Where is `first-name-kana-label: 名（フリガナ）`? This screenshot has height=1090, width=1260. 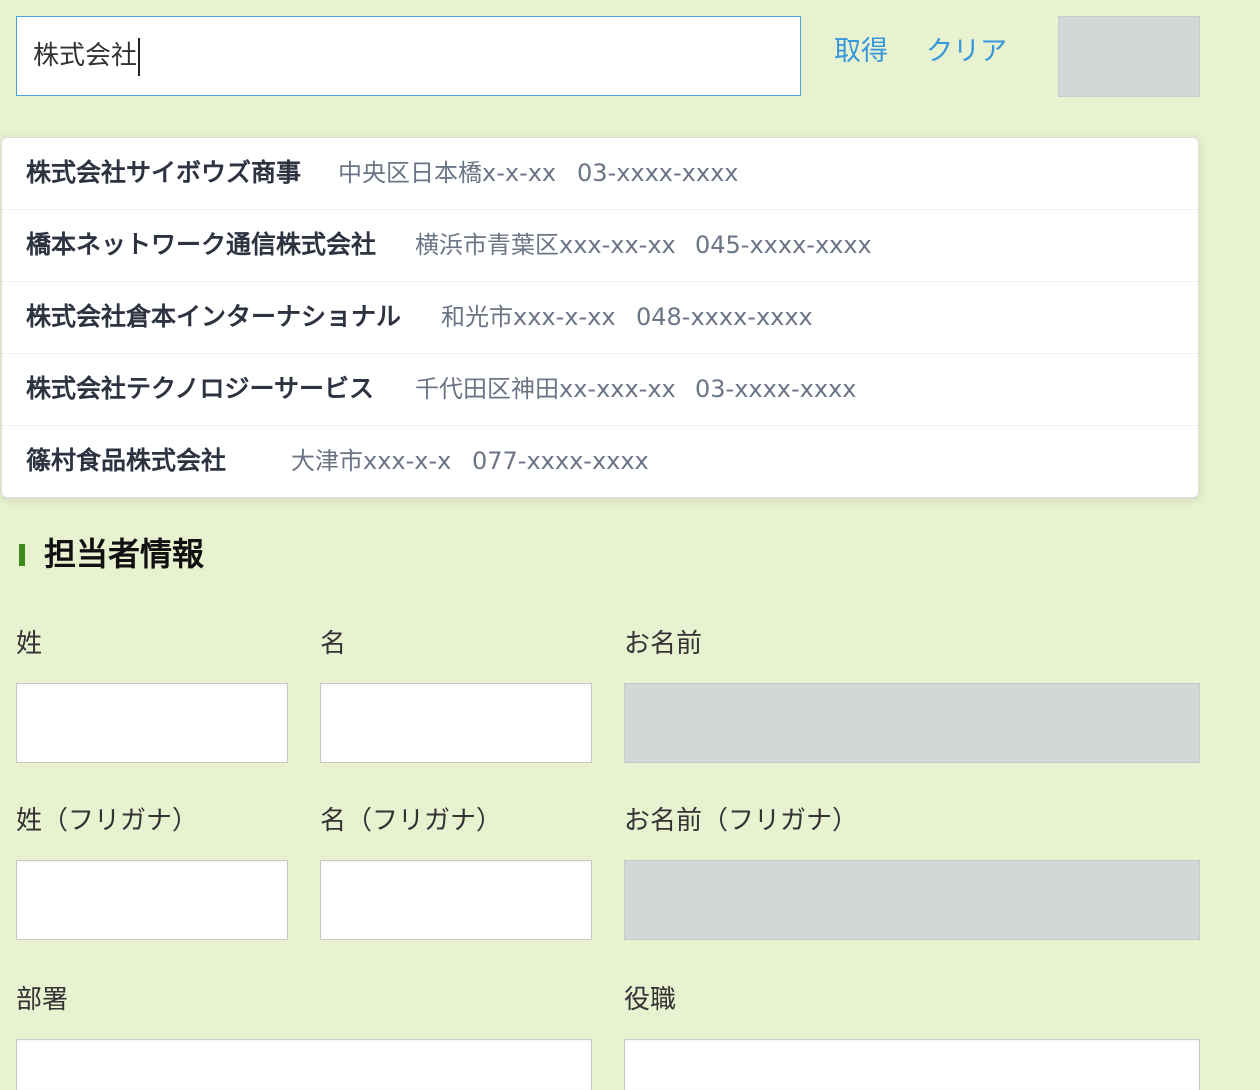
first-name-kana-label: 名（フリガナ） is located at coordinates (411, 821).